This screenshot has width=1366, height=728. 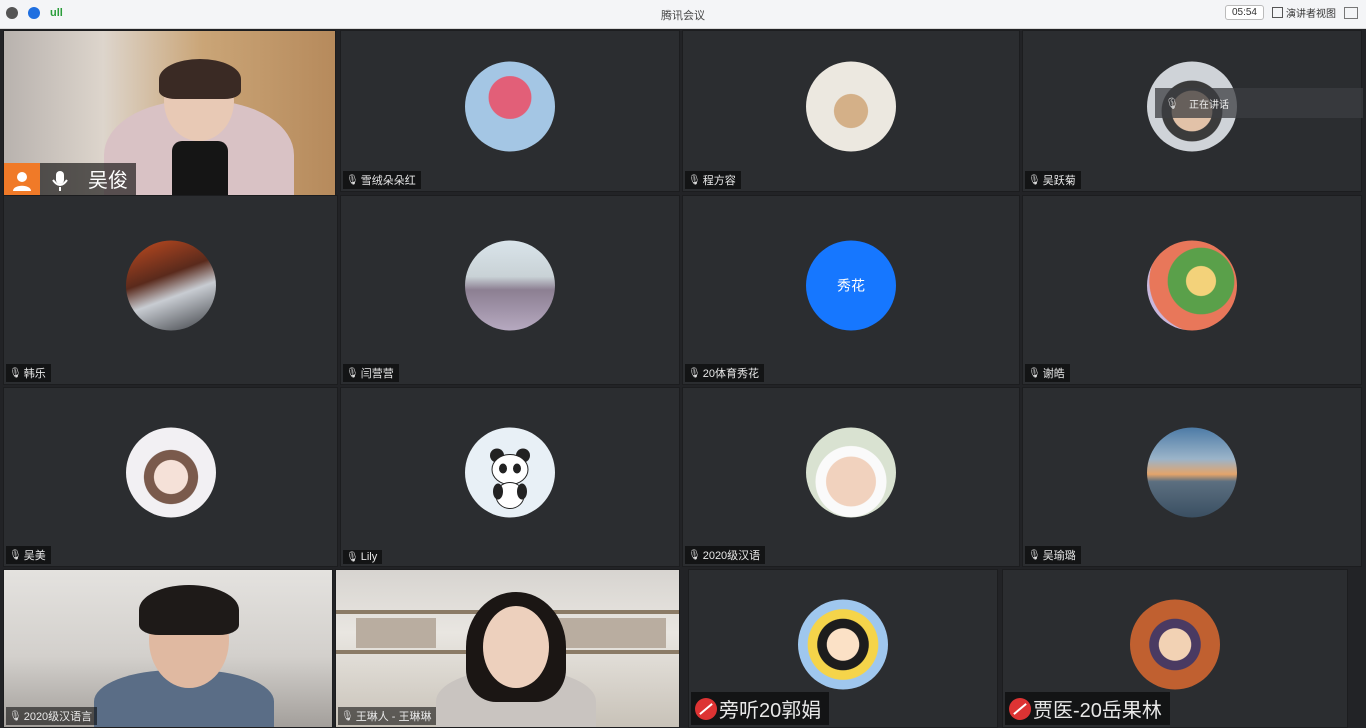 What do you see at coordinates (34, 374) in the screenshot?
I see `participant-name: 韩乐` at bounding box center [34, 374].